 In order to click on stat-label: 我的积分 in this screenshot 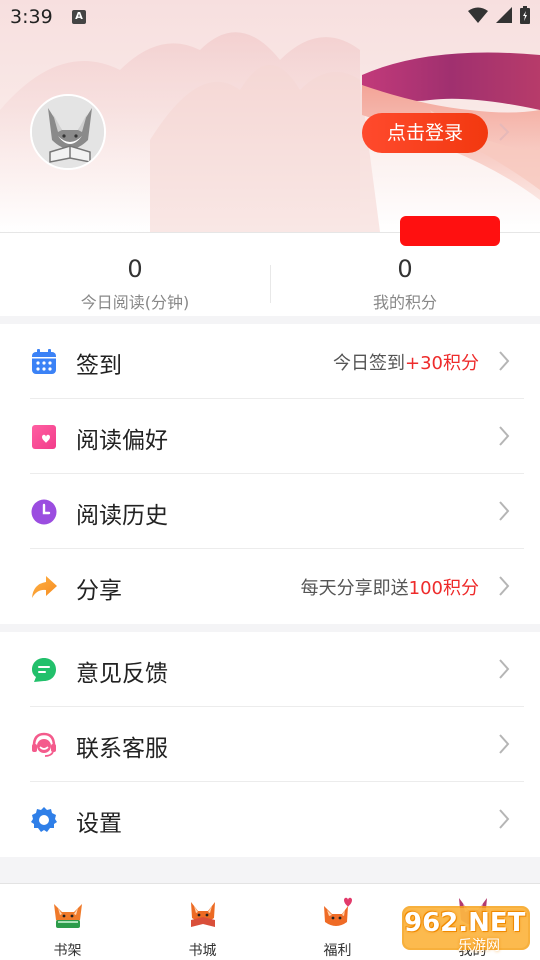, I will do `click(404, 302)`.